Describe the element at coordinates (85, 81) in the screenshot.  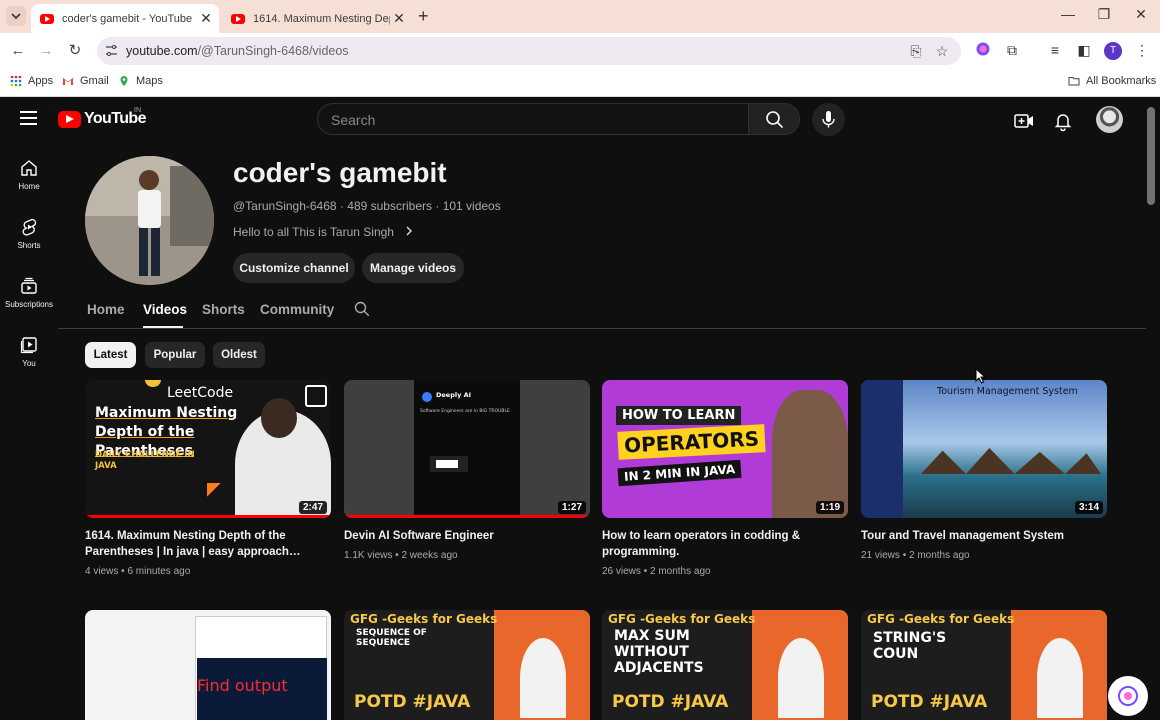
I see `bookmark-gmail: Gmail` at that location.